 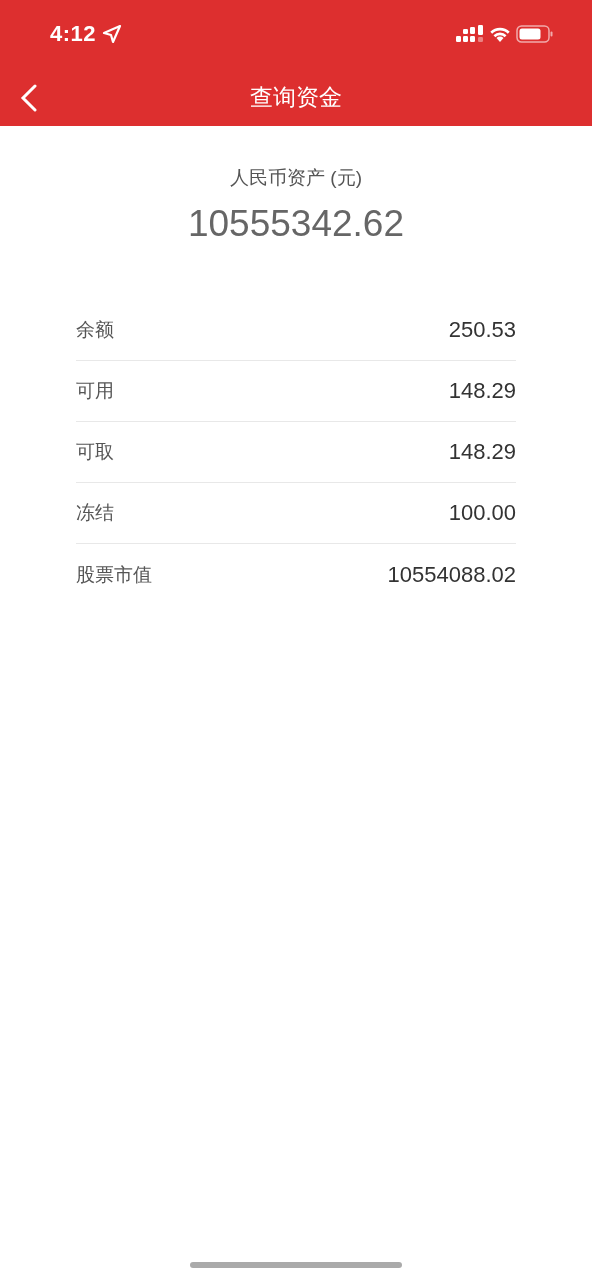 What do you see at coordinates (500, 34) in the screenshot?
I see `wifi-icon` at bounding box center [500, 34].